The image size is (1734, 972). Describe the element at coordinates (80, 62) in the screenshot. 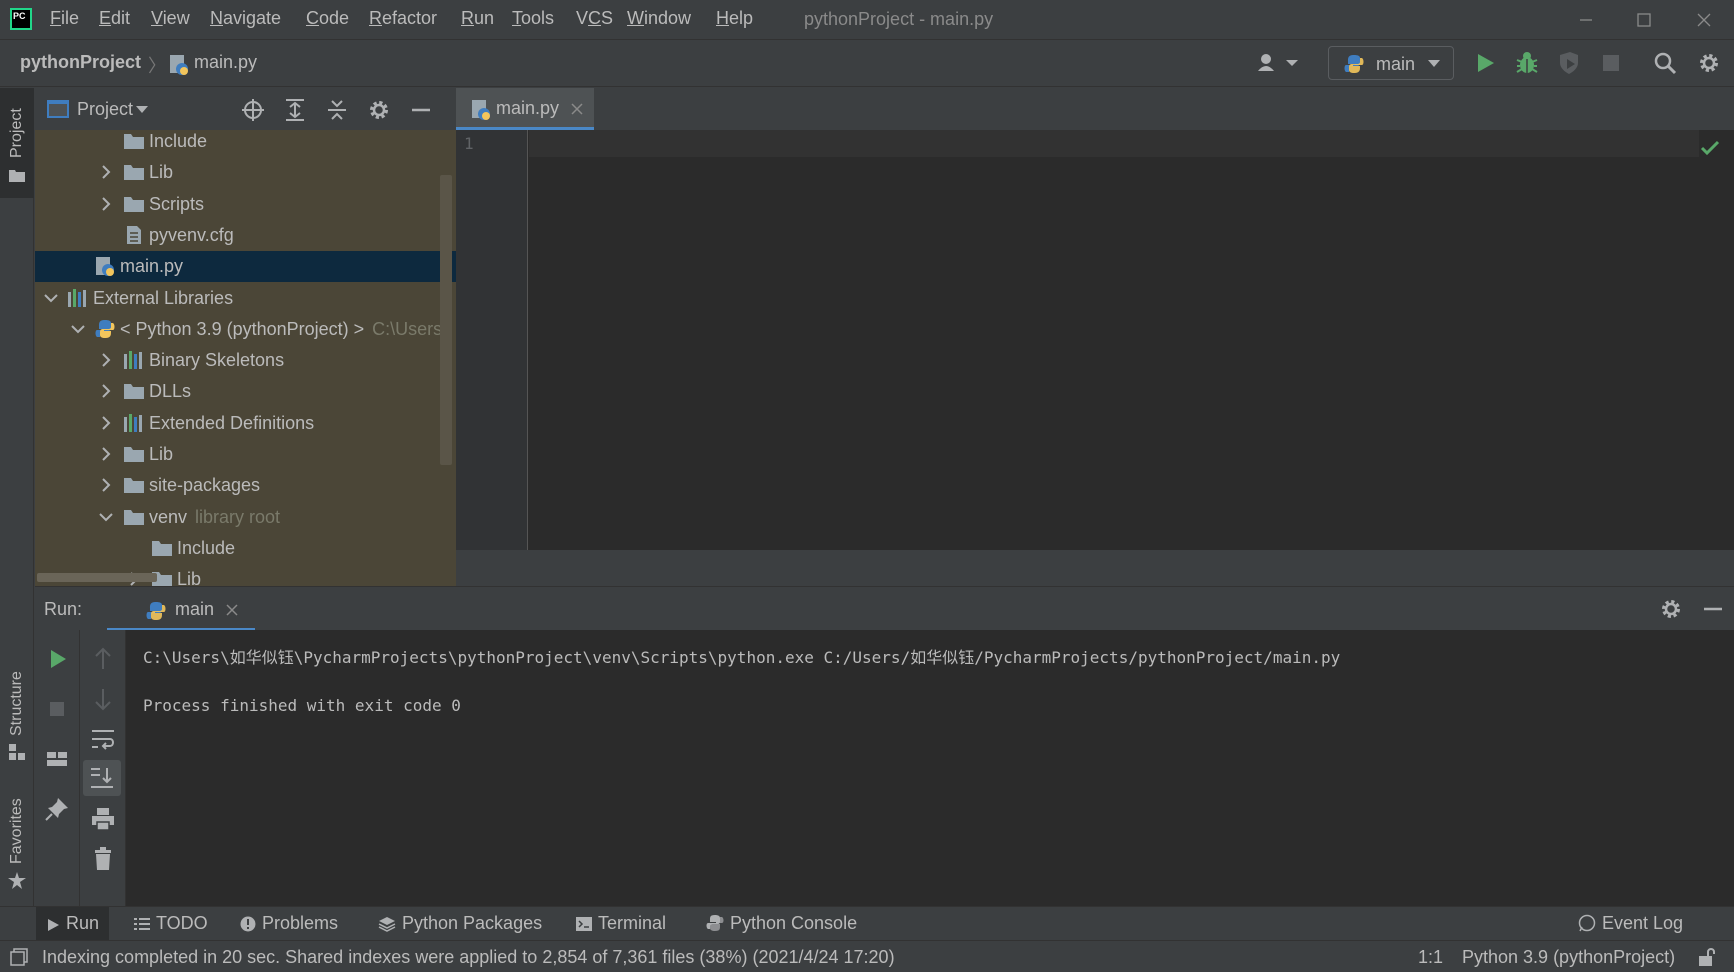

I see `breadcrumb-project: pythonProject` at that location.